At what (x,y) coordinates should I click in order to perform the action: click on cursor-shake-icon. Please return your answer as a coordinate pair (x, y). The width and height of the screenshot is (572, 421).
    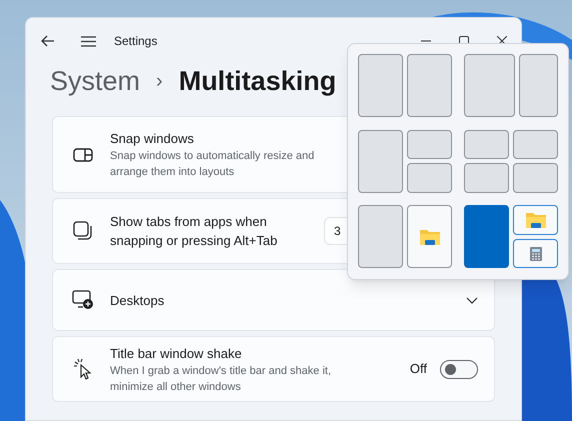
    Looking at the image, I should click on (83, 369).